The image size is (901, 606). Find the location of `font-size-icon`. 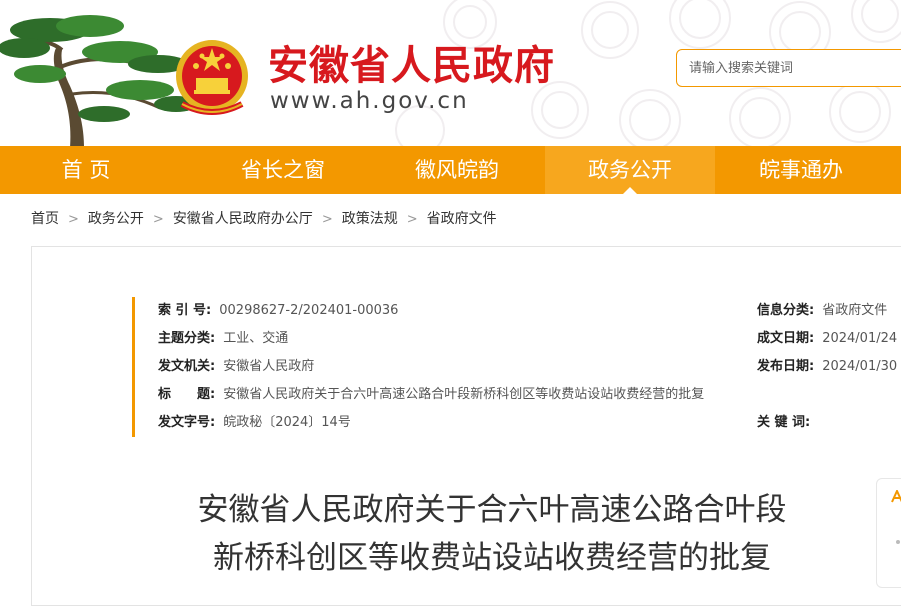

font-size-icon is located at coordinates (896, 497).